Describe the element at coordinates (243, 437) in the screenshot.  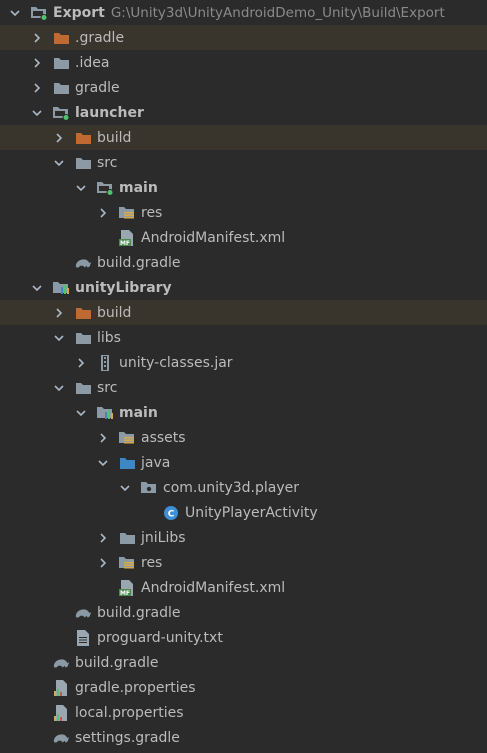
I see `tree-row: assets` at that location.